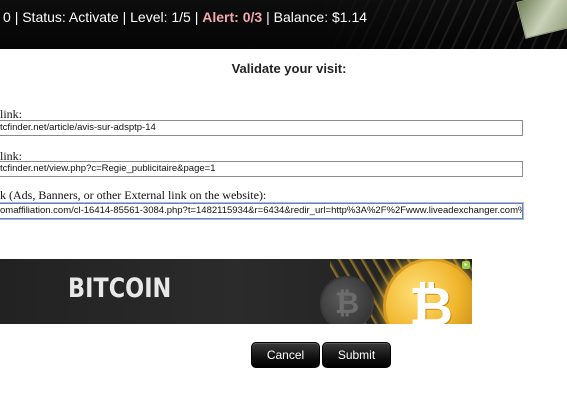 The height and width of the screenshot is (410, 567). What do you see at coordinates (232, 17) in the screenshot?
I see `alert-counter: Alert: 0/3` at bounding box center [232, 17].